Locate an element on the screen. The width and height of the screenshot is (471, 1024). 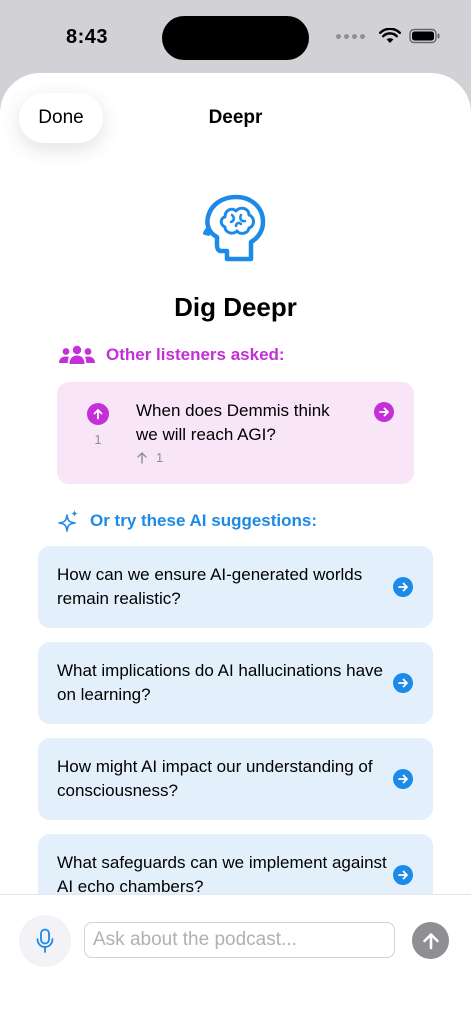
microphone-button is located at coordinates (45, 941).